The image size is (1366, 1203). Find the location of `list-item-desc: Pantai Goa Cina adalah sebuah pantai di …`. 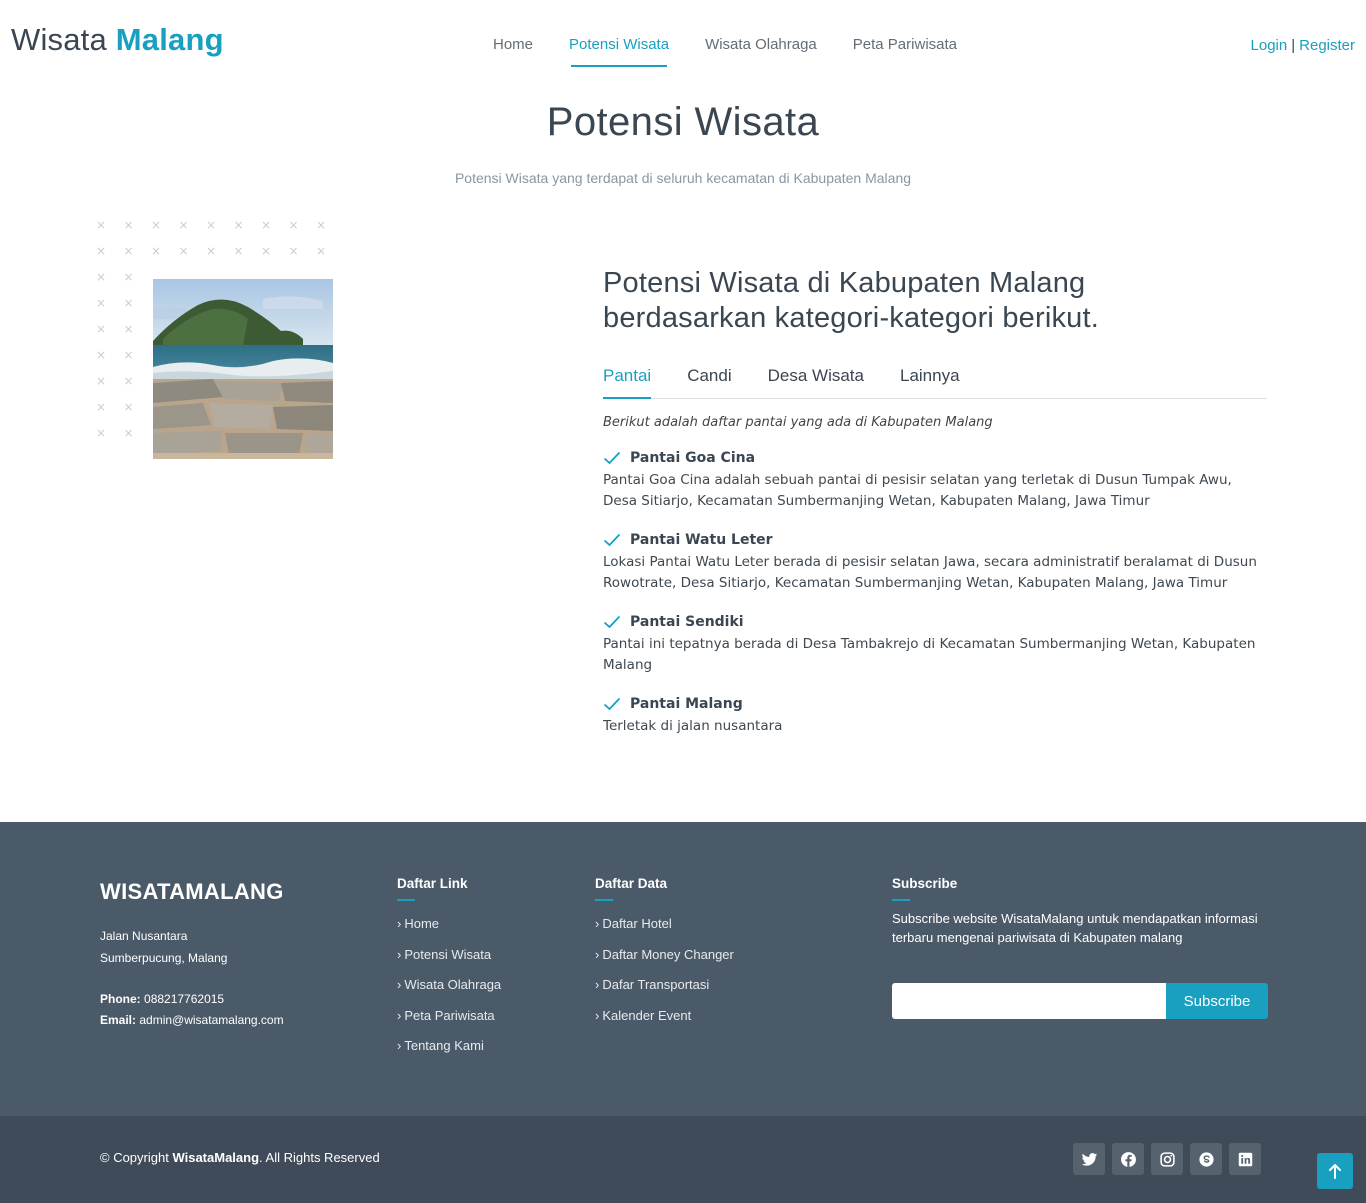

list-item-desc: Pantai Goa Cina adalah sebuah pantai di … is located at coordinates (917, 490).